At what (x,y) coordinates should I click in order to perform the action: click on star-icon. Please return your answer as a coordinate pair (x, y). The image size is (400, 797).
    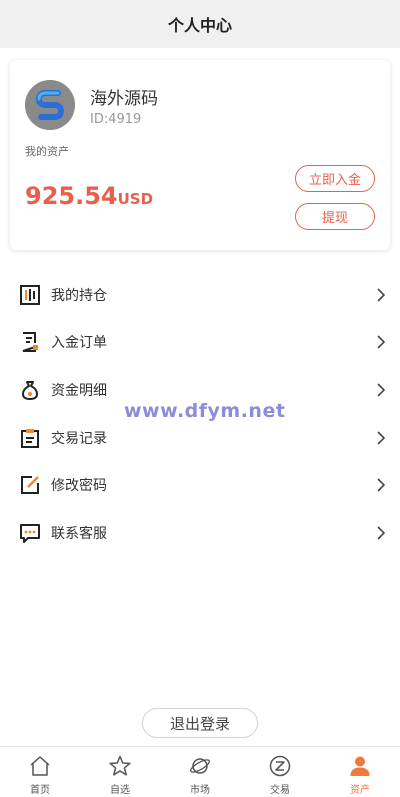
    Looking at the image, I should click on (120, 766).